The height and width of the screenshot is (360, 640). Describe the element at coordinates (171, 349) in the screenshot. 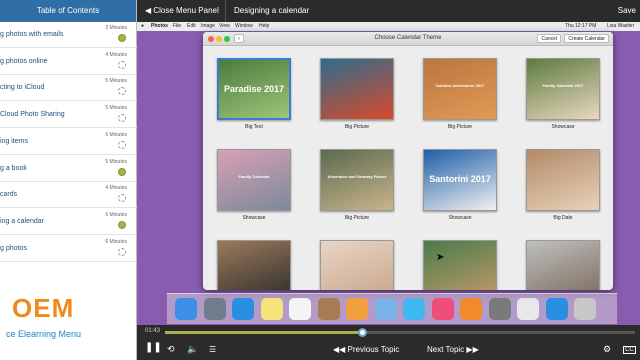

I see `rewind-10-icon: ⟲` at that location.